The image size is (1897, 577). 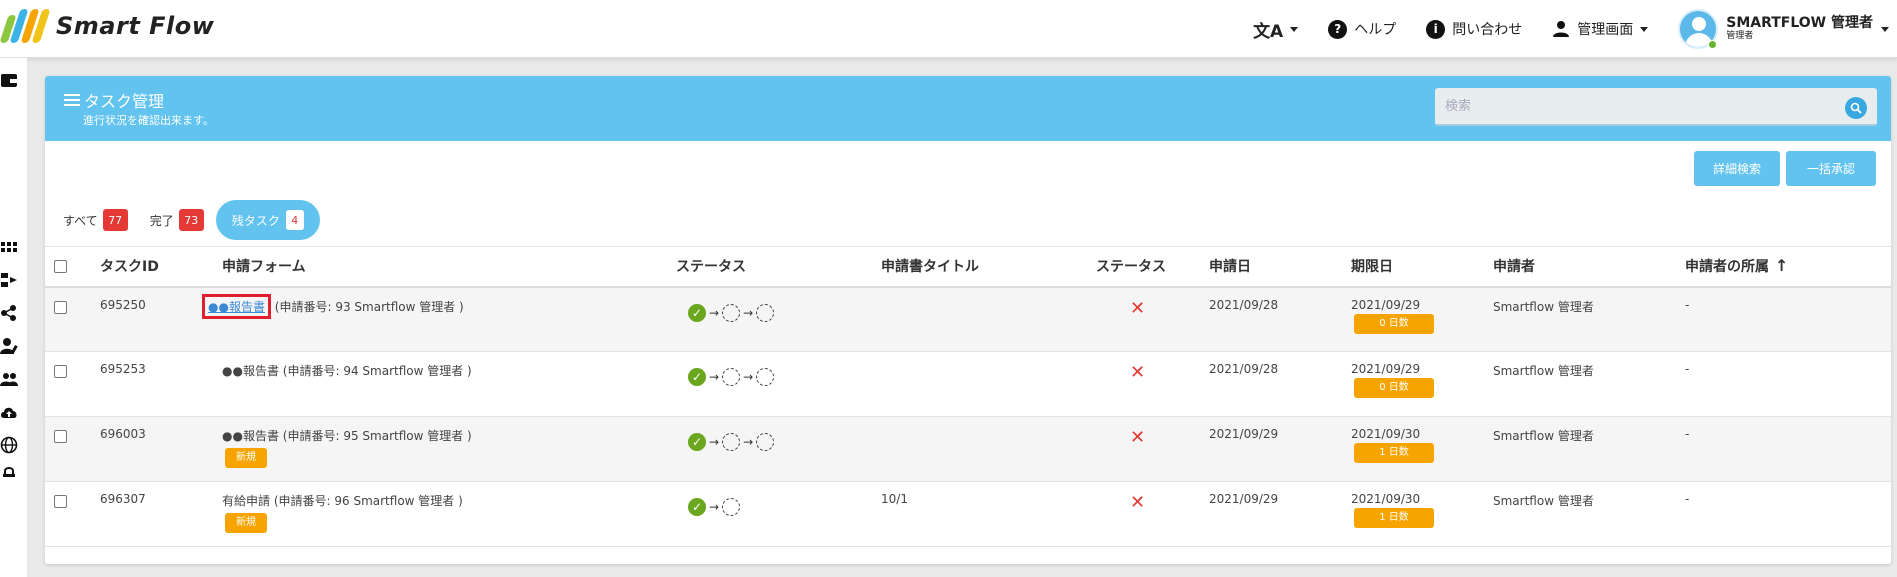 I want to click on filter-completed-label: 完了, so click(x=161, y=220).